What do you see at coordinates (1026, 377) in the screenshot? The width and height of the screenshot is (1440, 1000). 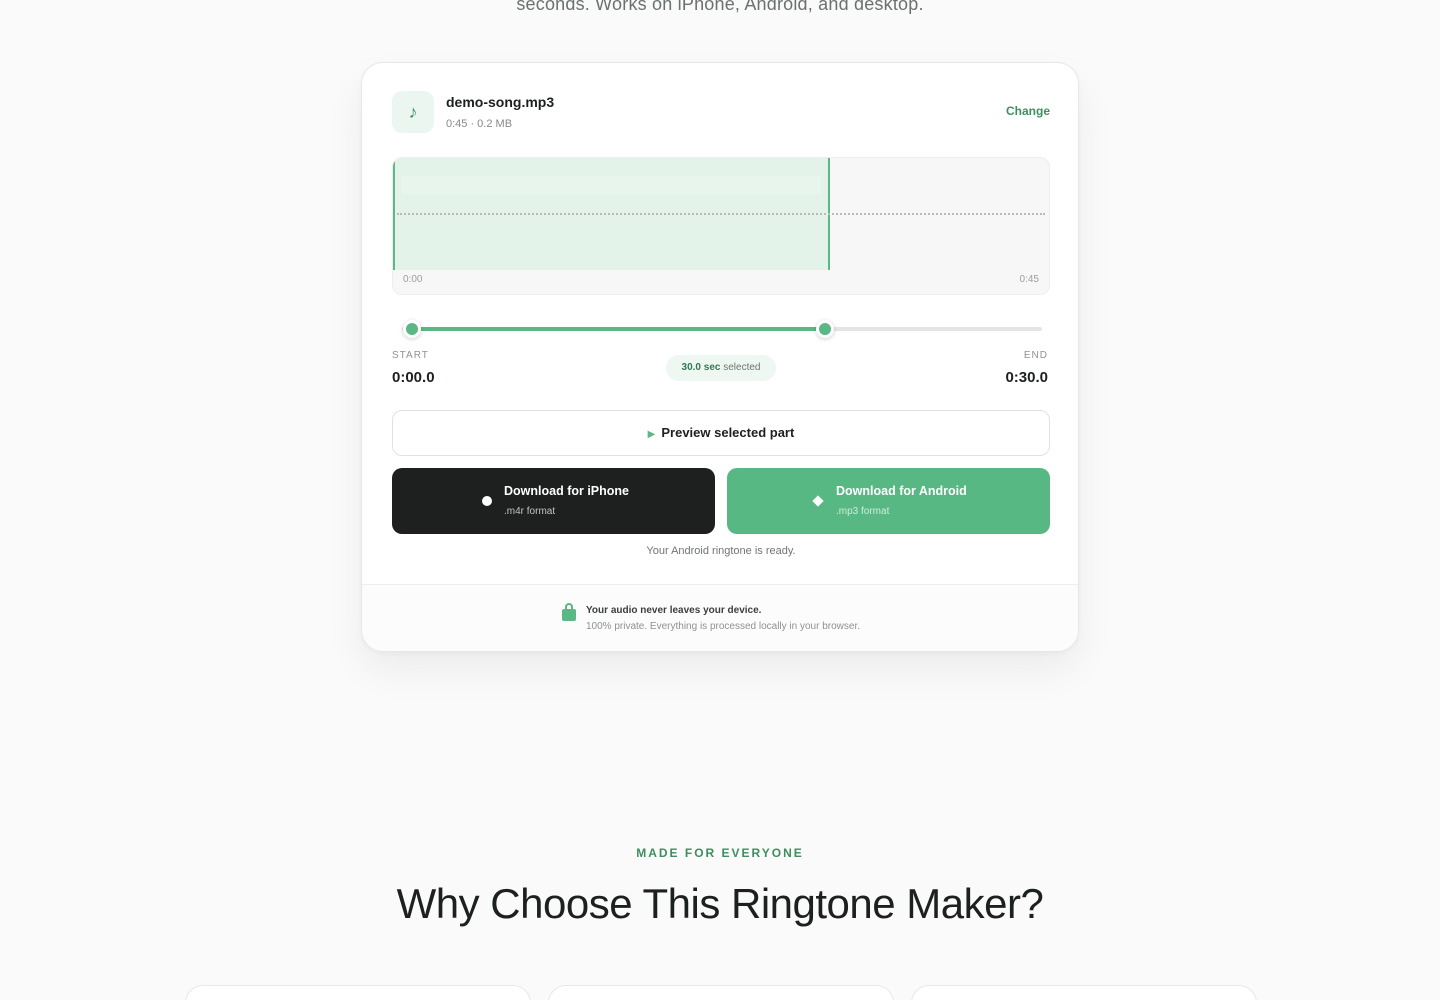 I see `range-end-value: 0:30.0` at bounding box center [1026, 377].